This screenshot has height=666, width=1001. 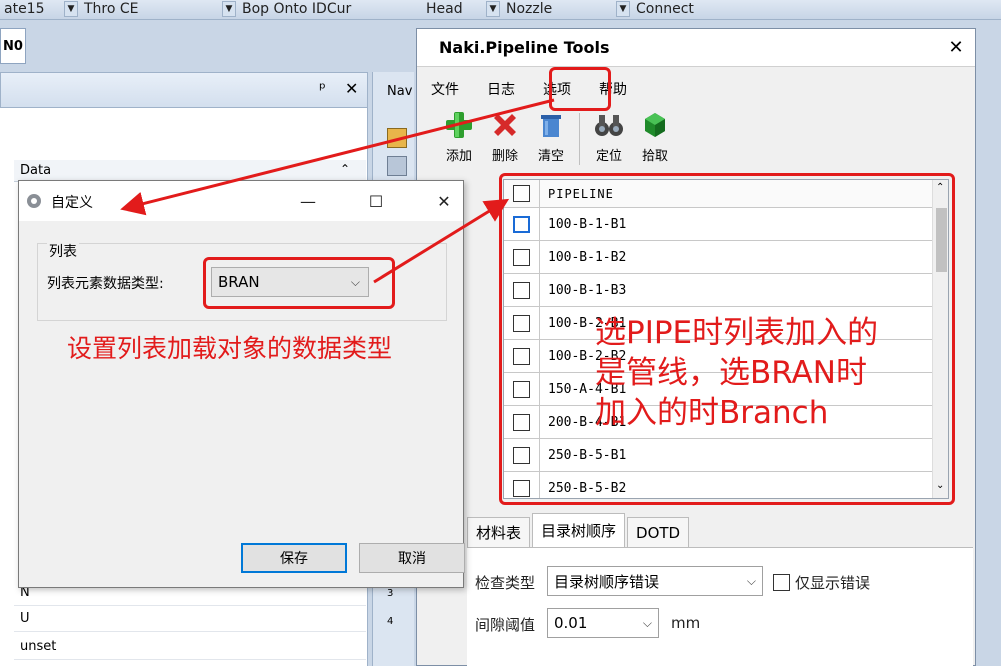 I want to click on arrow-options-to-dialog, so click(x=337, y=157).